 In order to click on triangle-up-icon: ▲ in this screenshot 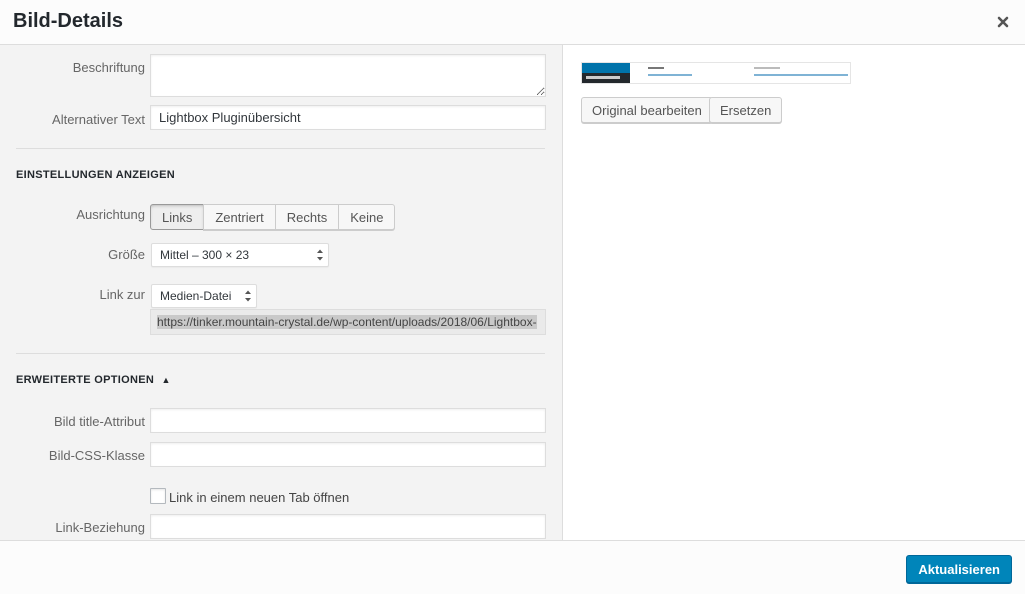, I will do `click(166, 380)`.